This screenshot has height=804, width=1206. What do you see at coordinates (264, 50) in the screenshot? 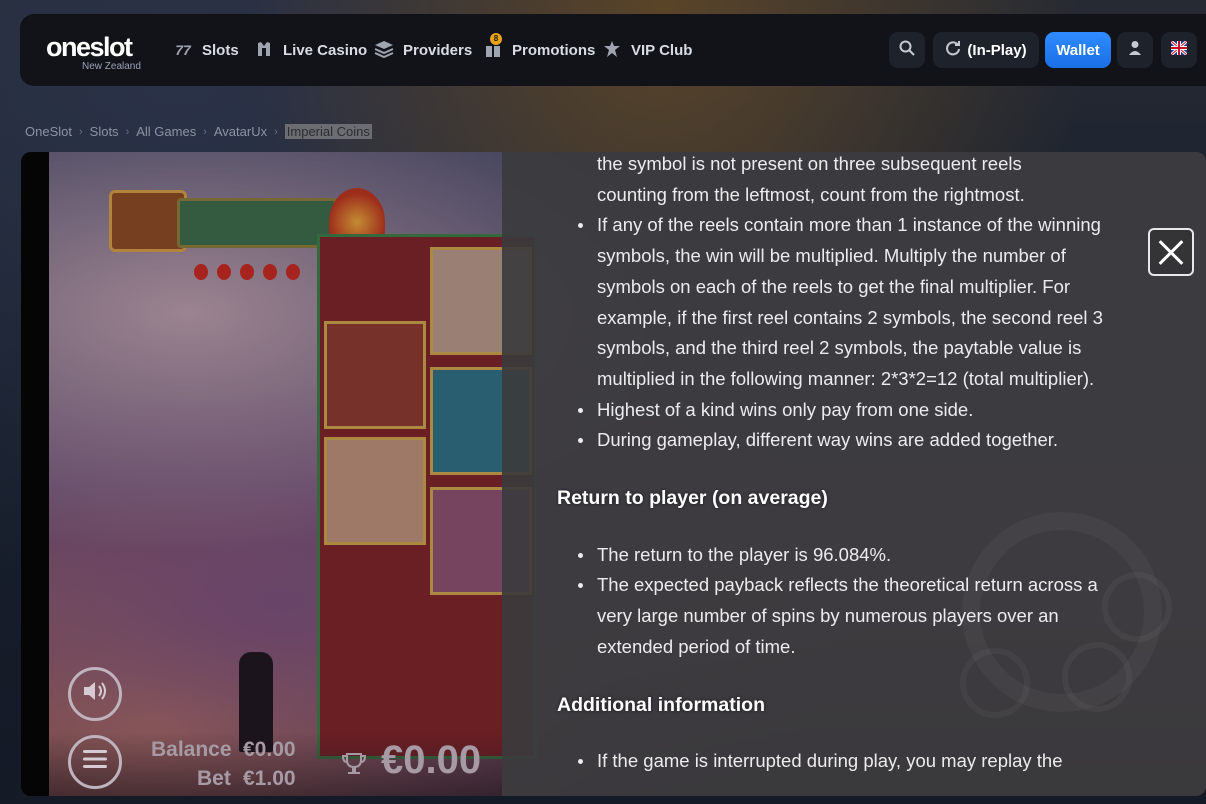
I see `live-casino-icon` at bounding box center [264, 50].